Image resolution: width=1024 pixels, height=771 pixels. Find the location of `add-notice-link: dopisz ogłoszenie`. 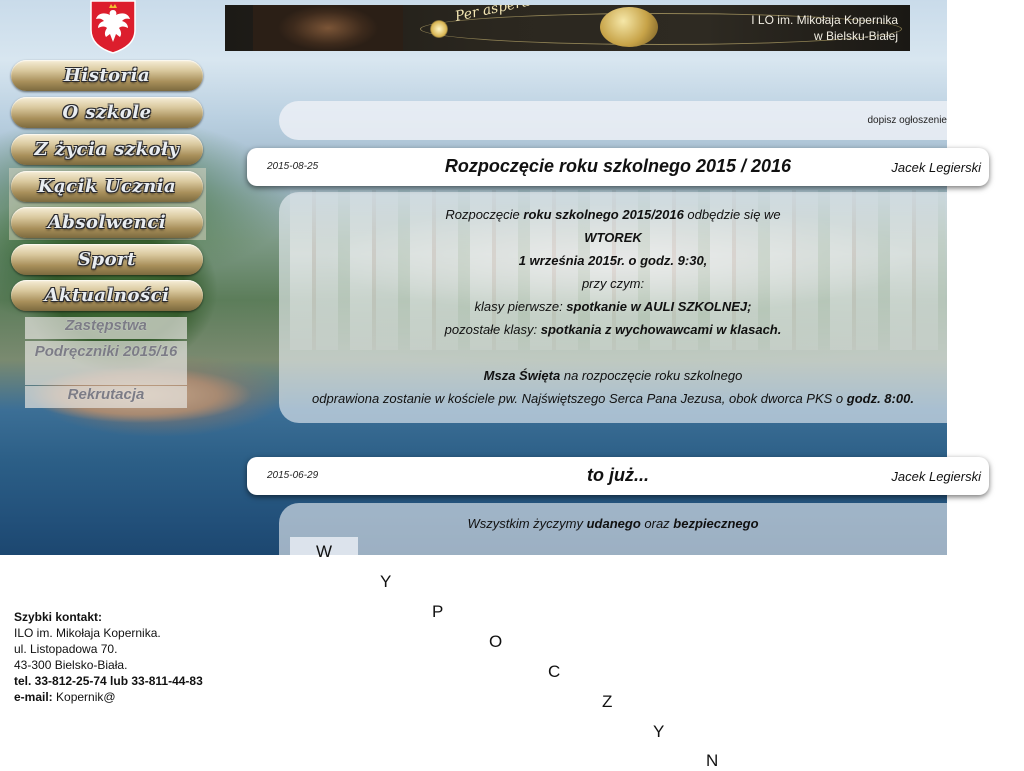

add-notice-link: dopisz ogłoszenie is located at coordinates (908, 120).